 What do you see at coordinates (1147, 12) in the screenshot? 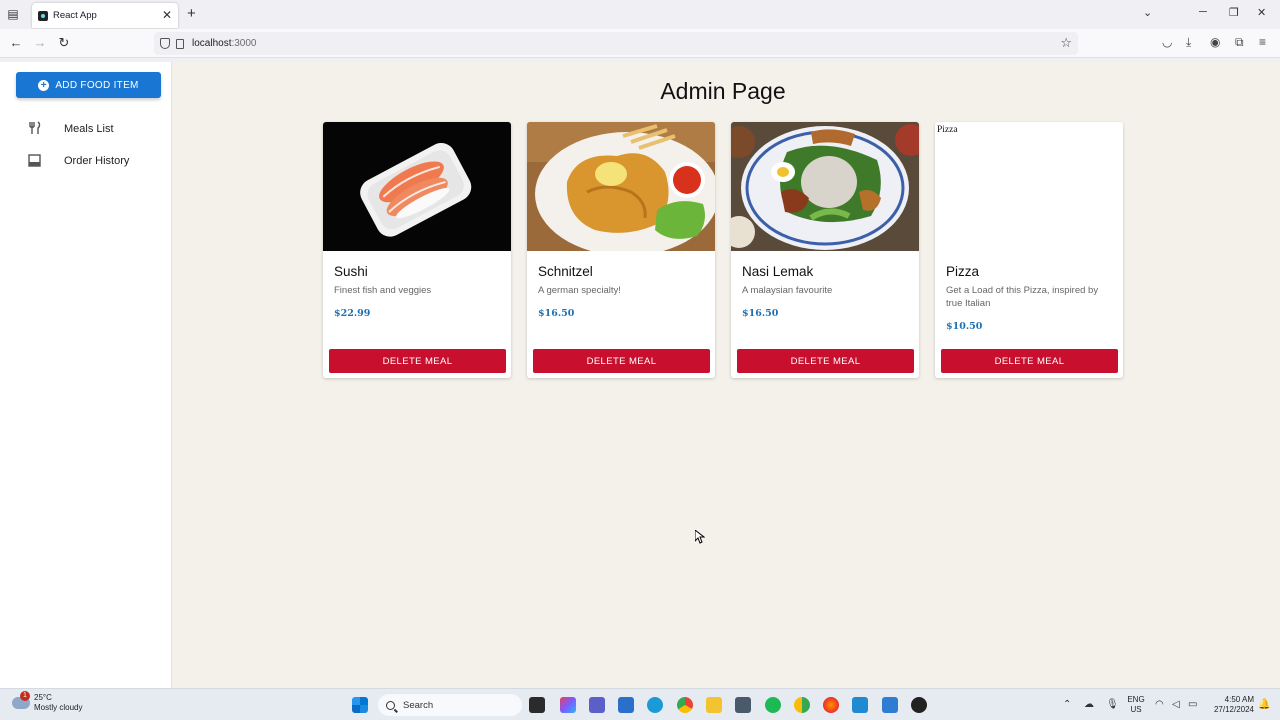
I see `tab-overflow-chevron-icon: ⌄` at bounding box center [1147, 12].